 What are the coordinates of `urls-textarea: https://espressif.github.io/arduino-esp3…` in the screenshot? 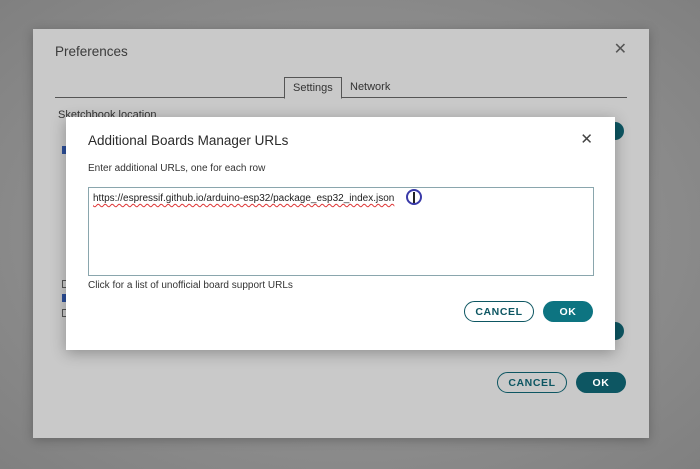 It's located at (341, 231).